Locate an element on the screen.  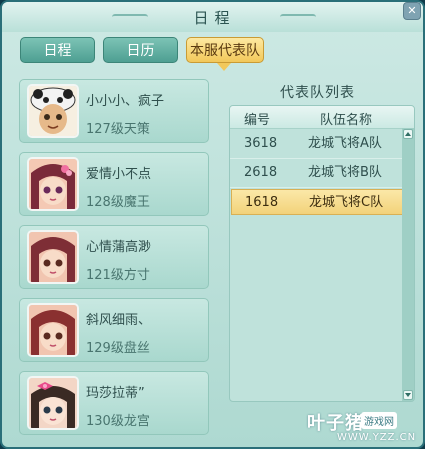
member-level: 127级天策 is located at coordinates (118, 129).